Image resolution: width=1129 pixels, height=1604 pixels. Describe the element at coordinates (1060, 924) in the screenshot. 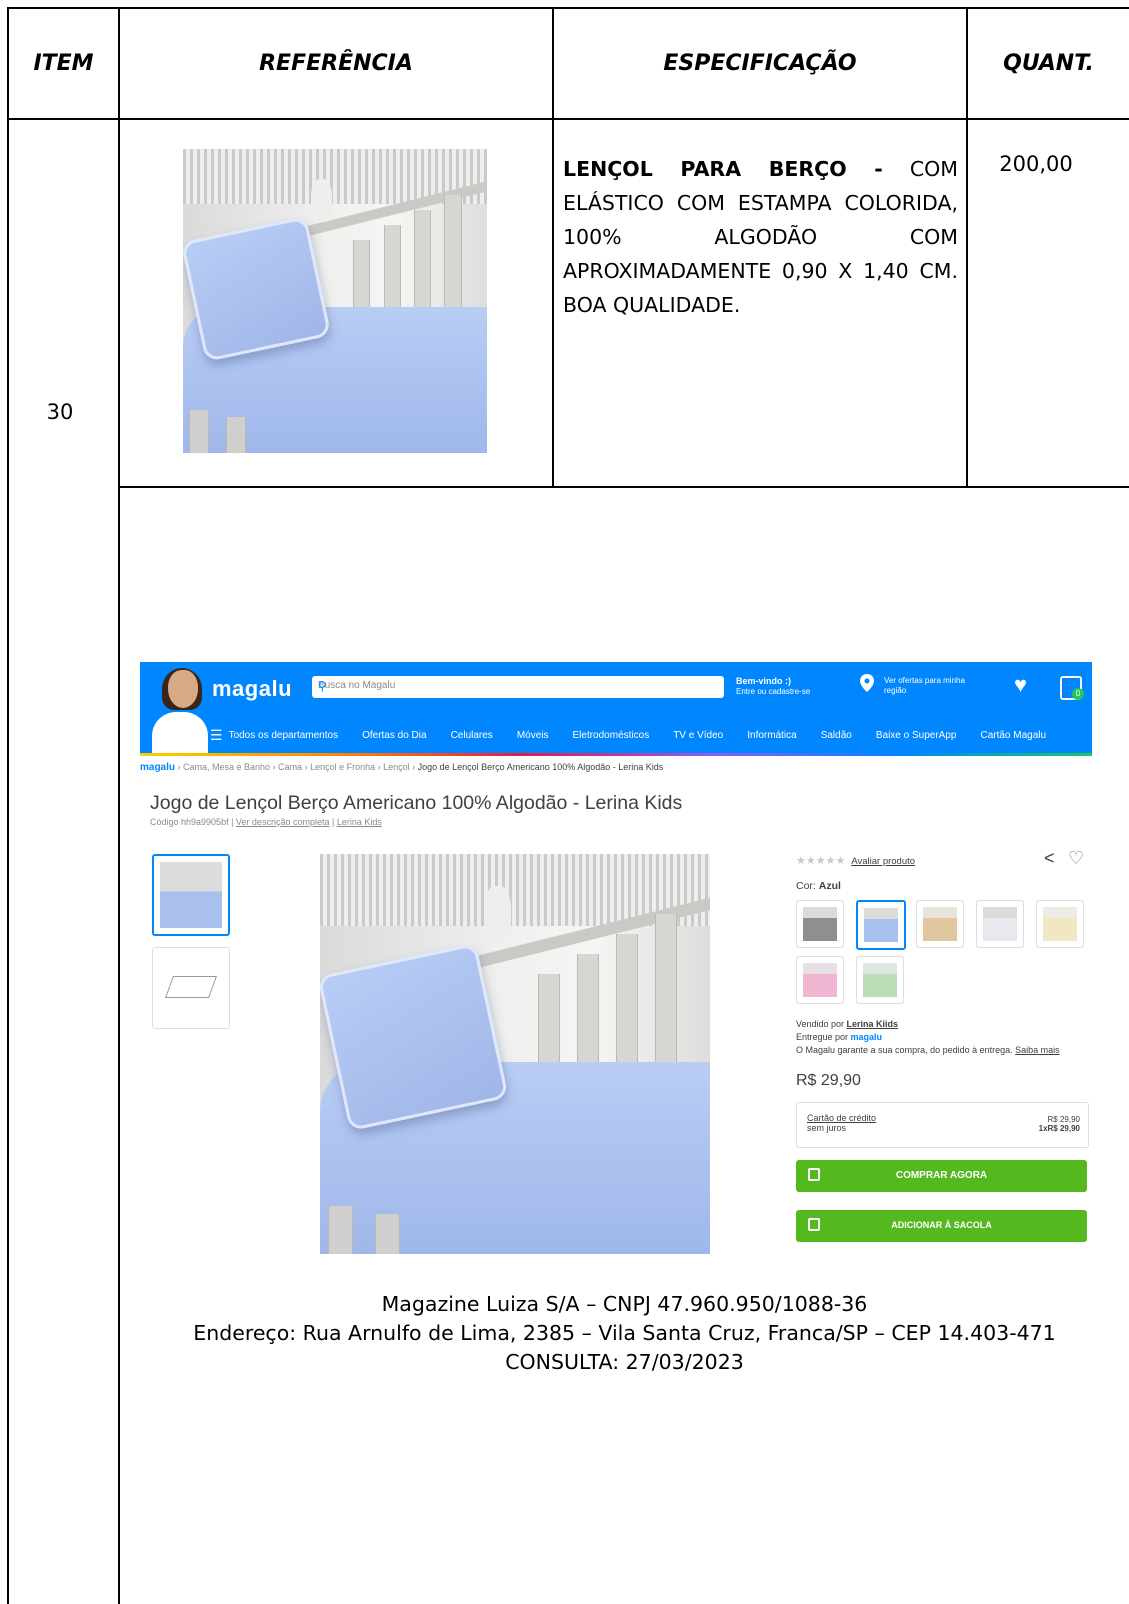

I see `color-swatch-creme` at that location.